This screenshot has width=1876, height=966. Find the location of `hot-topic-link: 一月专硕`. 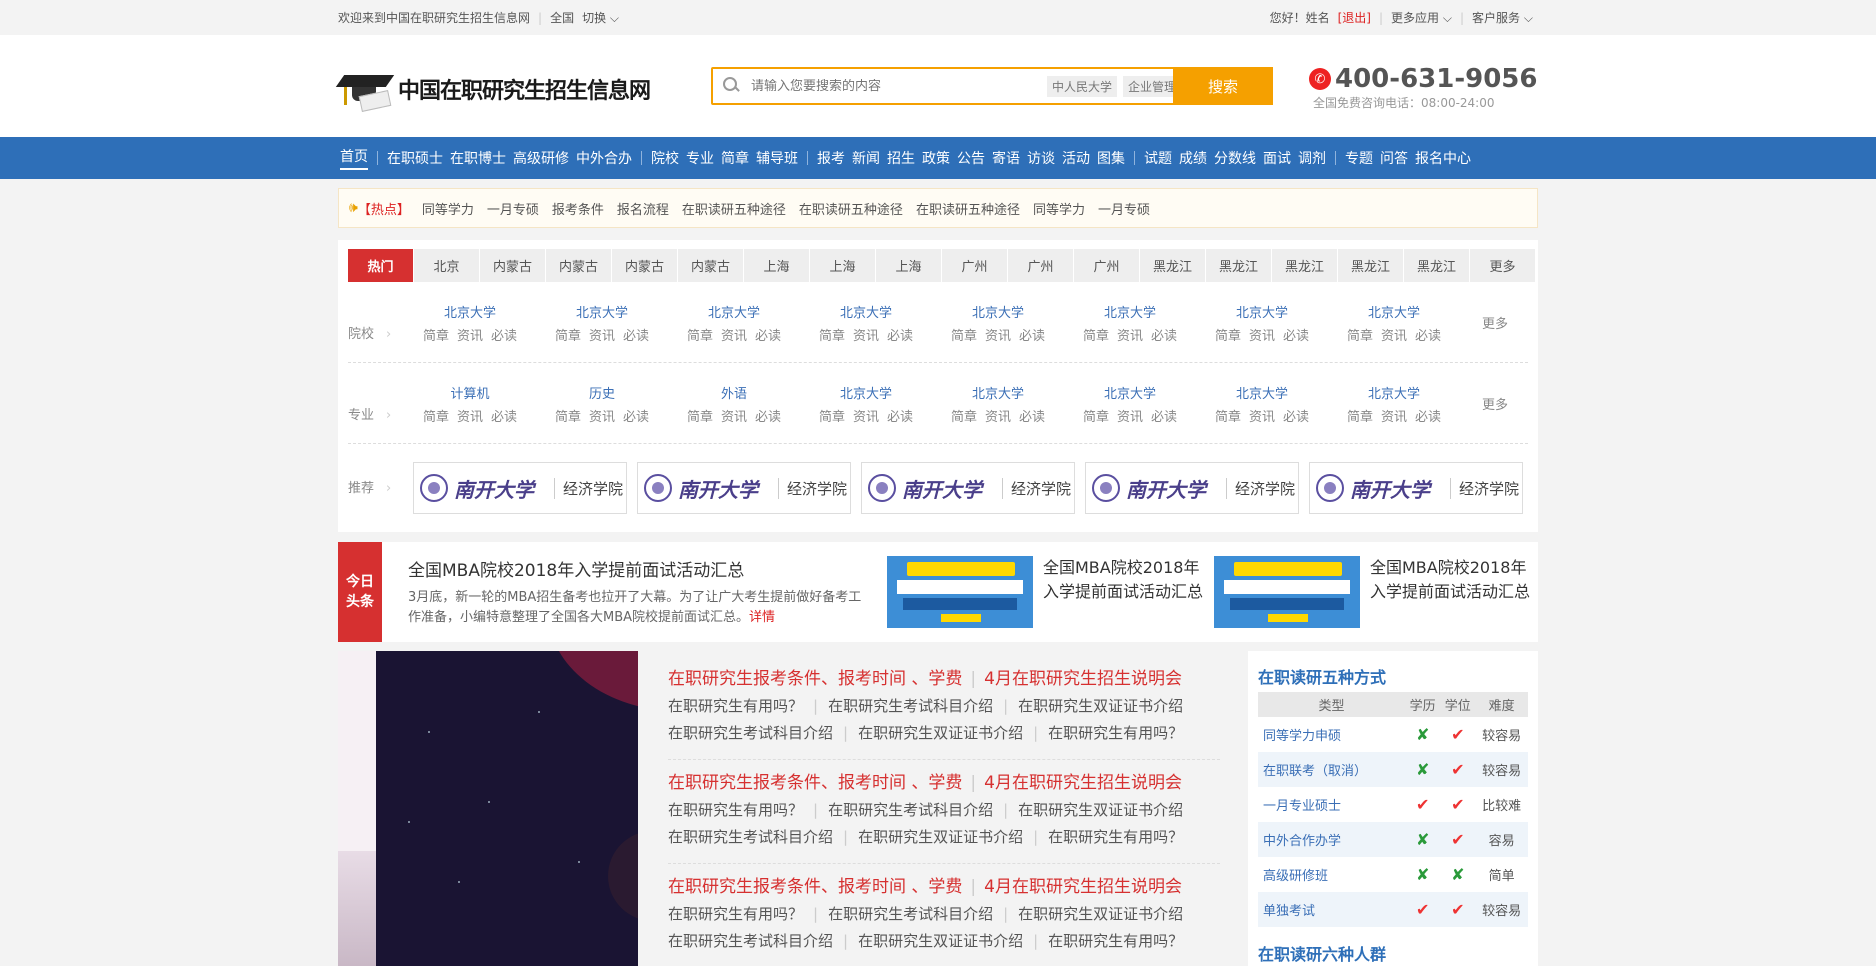

hot-topic-link: 一月专硕 is located at coordinates (1124, 208).